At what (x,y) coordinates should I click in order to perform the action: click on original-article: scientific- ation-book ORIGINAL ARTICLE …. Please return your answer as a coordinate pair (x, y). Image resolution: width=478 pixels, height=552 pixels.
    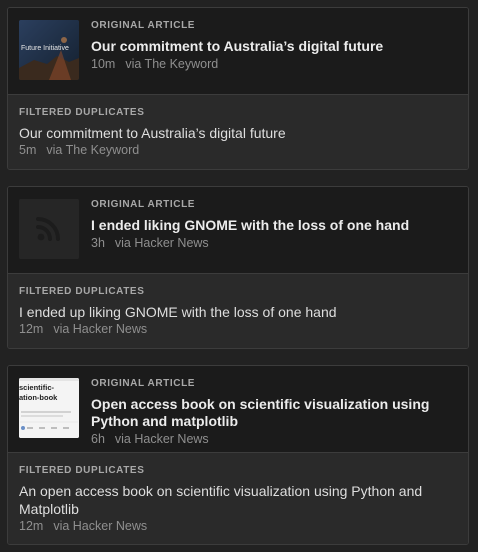
    Looking at the image, I should click on (238, 409).